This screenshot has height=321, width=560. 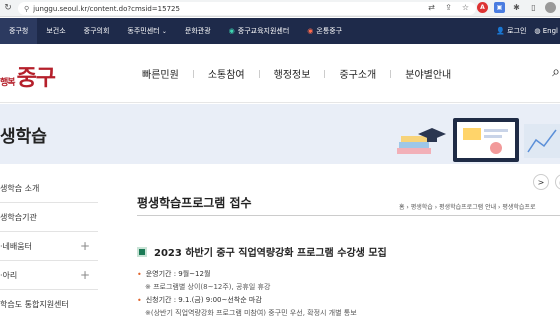 I want to click on language-link: ◍ Engl, so click(x=546, y=31).